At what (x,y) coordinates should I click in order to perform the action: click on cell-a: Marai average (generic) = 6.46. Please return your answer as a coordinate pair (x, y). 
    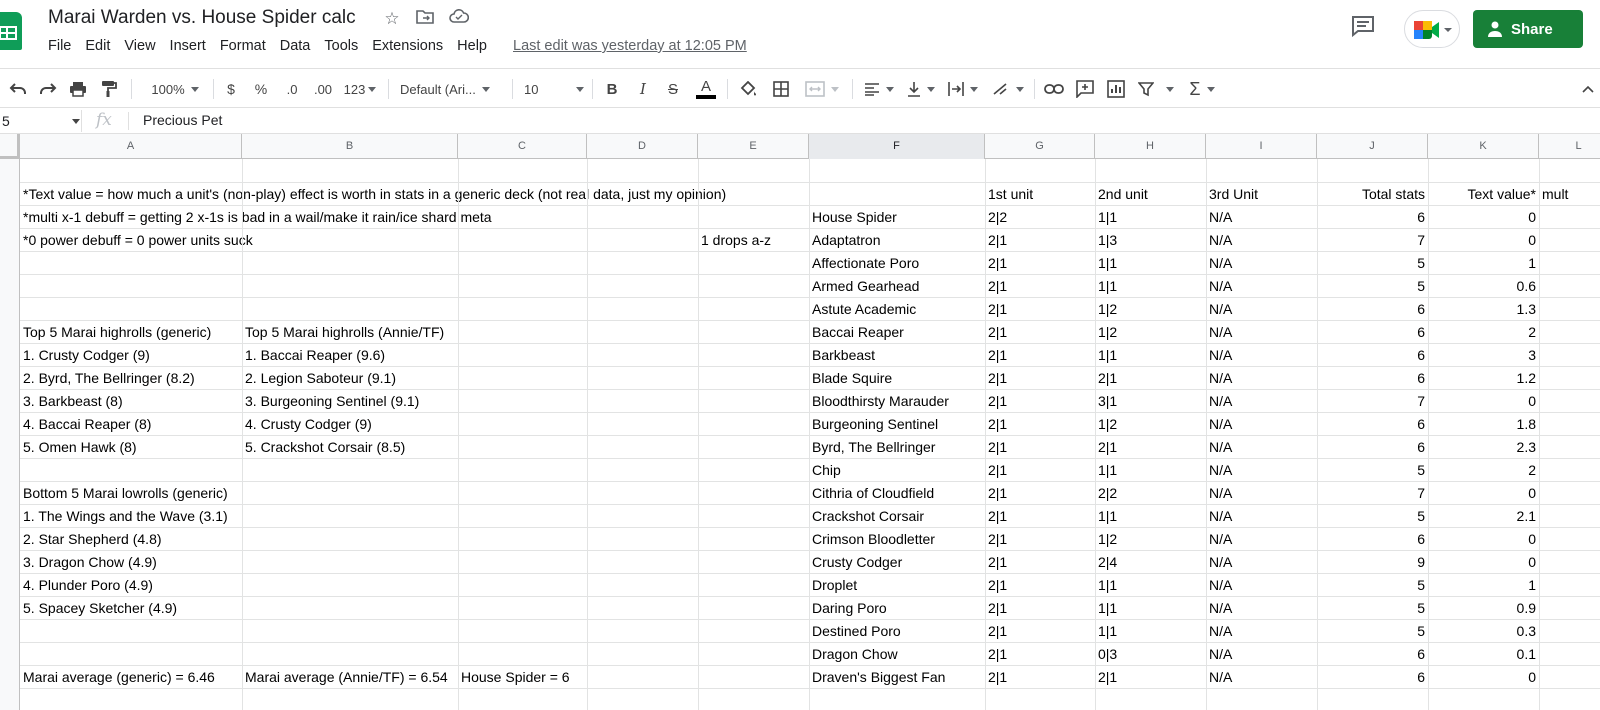
    Looking at the image, I should click on (131, 677).